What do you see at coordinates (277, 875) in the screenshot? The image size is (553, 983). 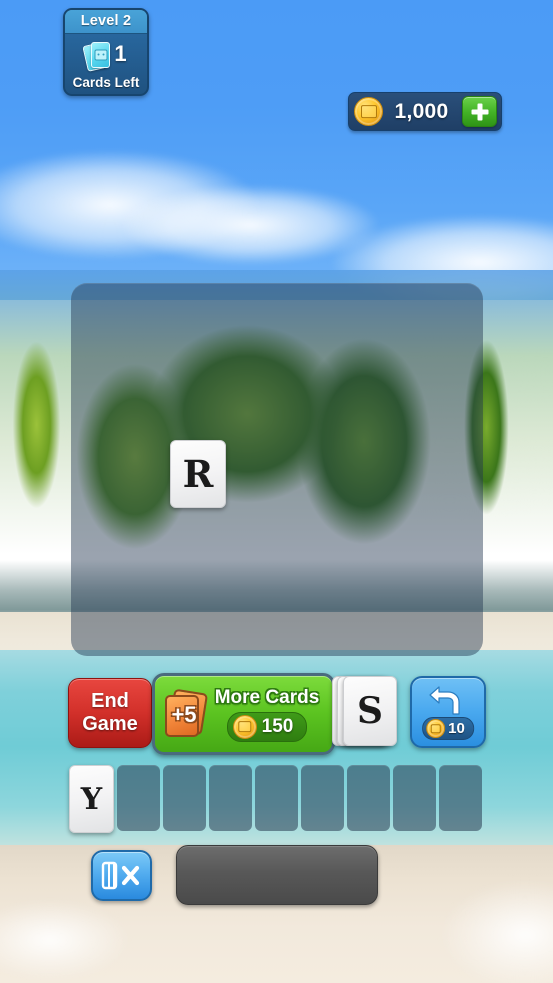 I see `submit-word-button` at bounding box center [277, 875].